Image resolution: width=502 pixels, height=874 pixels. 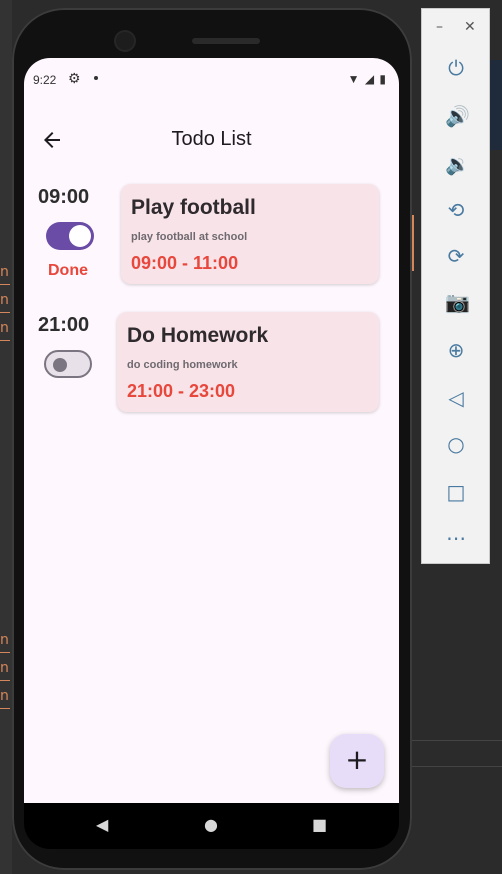 I want to click on front-camera, so click(x=125, y=41).